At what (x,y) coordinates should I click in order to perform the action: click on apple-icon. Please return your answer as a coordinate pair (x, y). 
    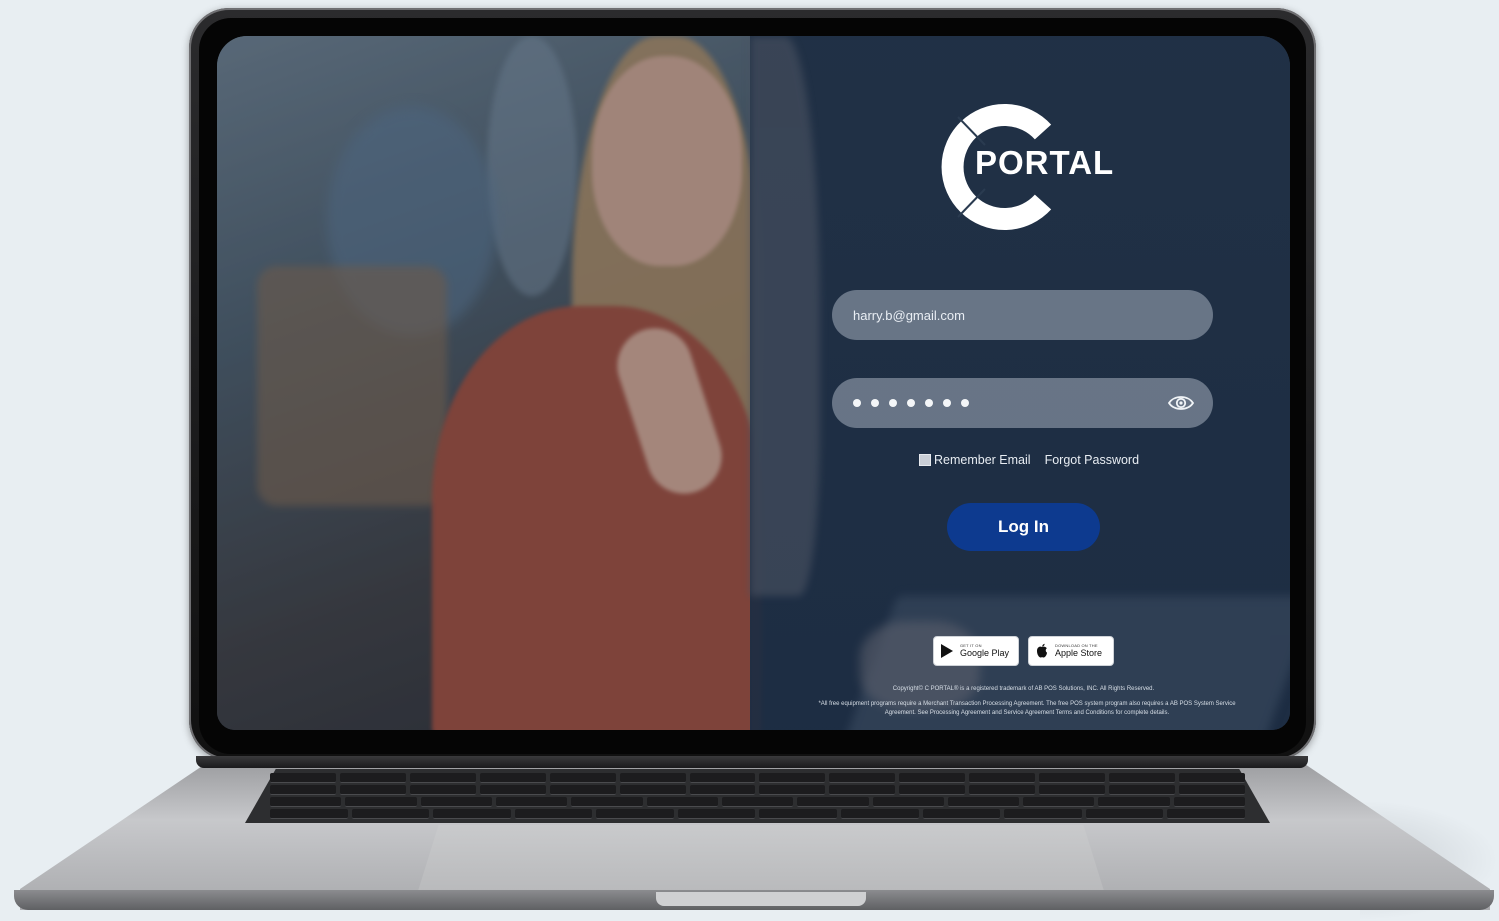
    Looking at the image, I should click on (1042, 650).